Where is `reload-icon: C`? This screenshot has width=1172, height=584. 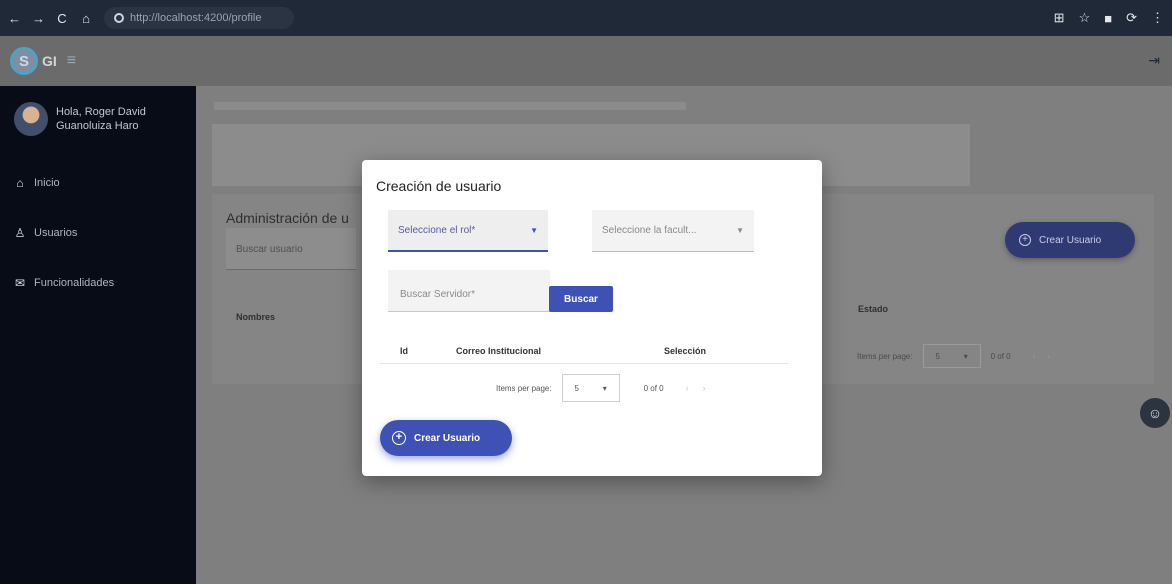 reload-icon: C is located at coordinates (62, 18).